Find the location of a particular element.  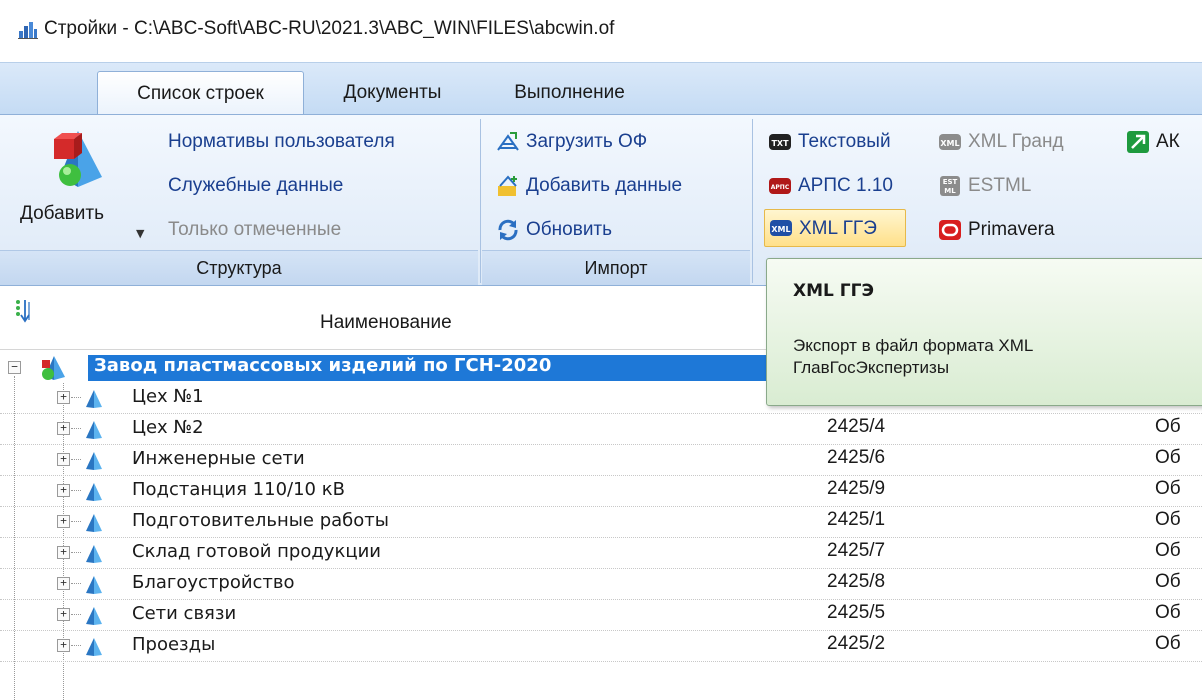

export-xml-gge-button: XML XML ГГЭ is located at coordinates (835, 228).